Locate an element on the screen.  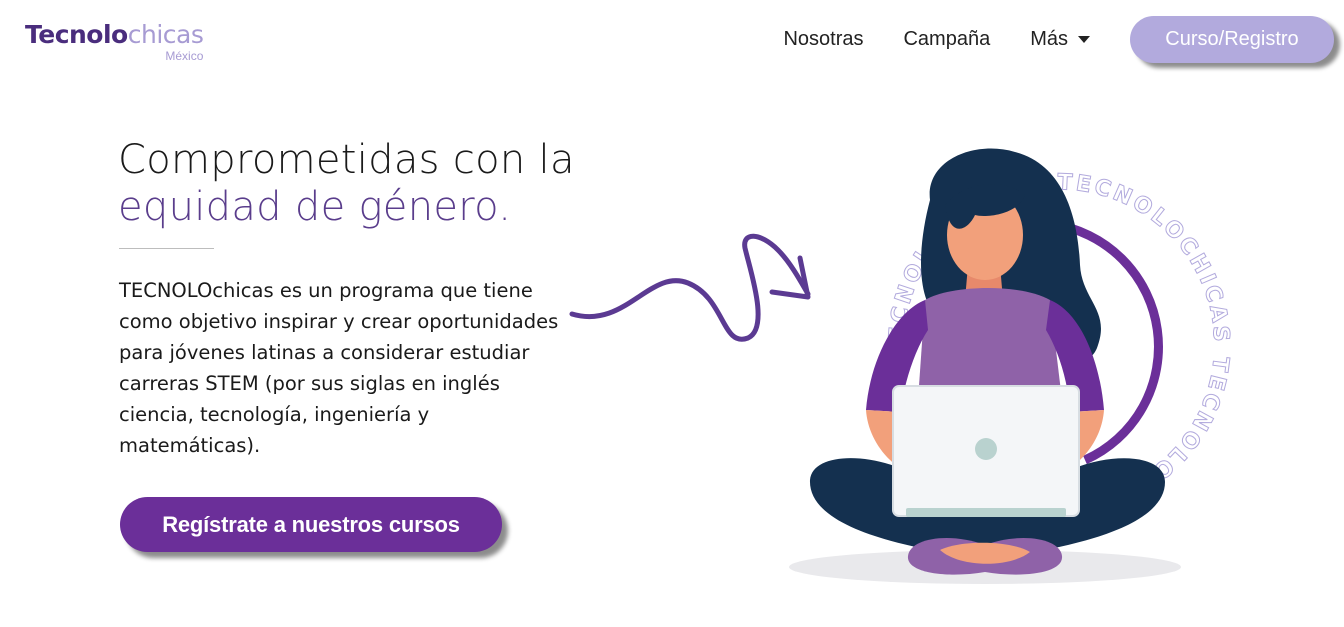
laptop-logo-icon is located at coordinates (986, 449).